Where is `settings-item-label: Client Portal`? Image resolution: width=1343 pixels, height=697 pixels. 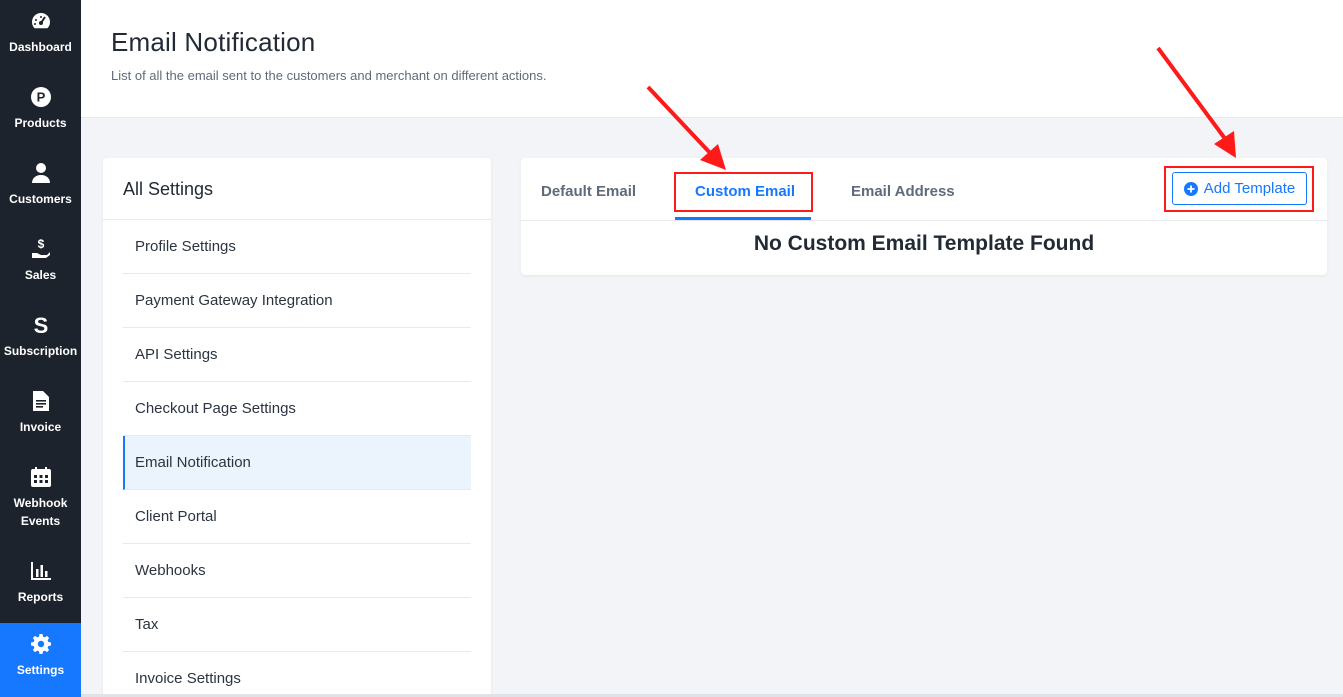 settings-item-label: Client Portal is located at coordinates (176, 516).